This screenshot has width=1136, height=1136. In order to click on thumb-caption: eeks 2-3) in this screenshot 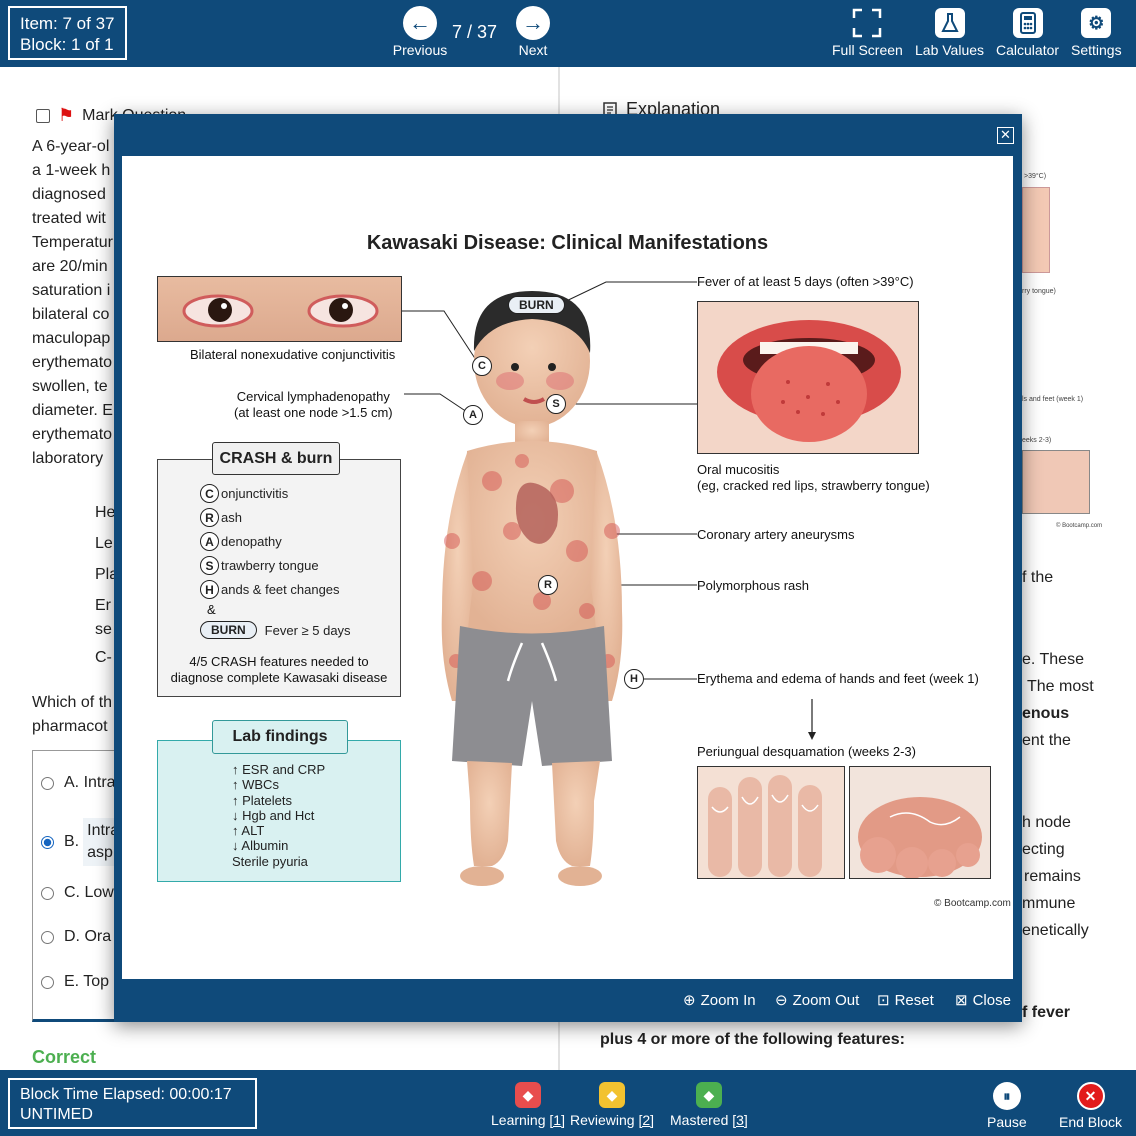, I will do `click(1037, 440)`.